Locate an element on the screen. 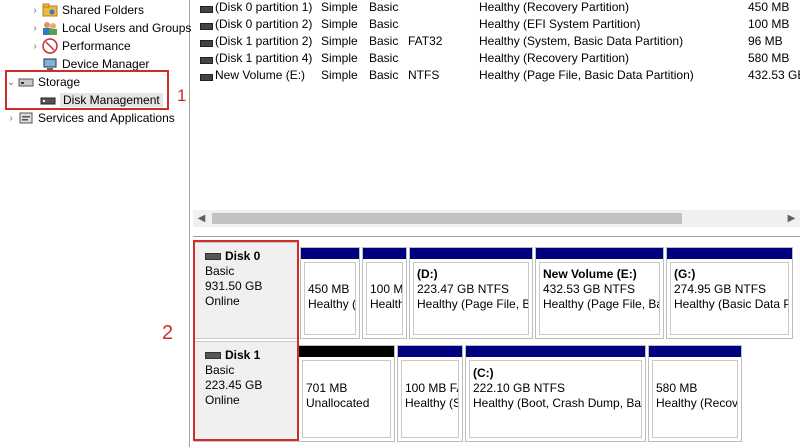 Image resolution: width=800 pixels, height=448 pixels. partition-size: 450 MB is located at coordinates (329, 289).